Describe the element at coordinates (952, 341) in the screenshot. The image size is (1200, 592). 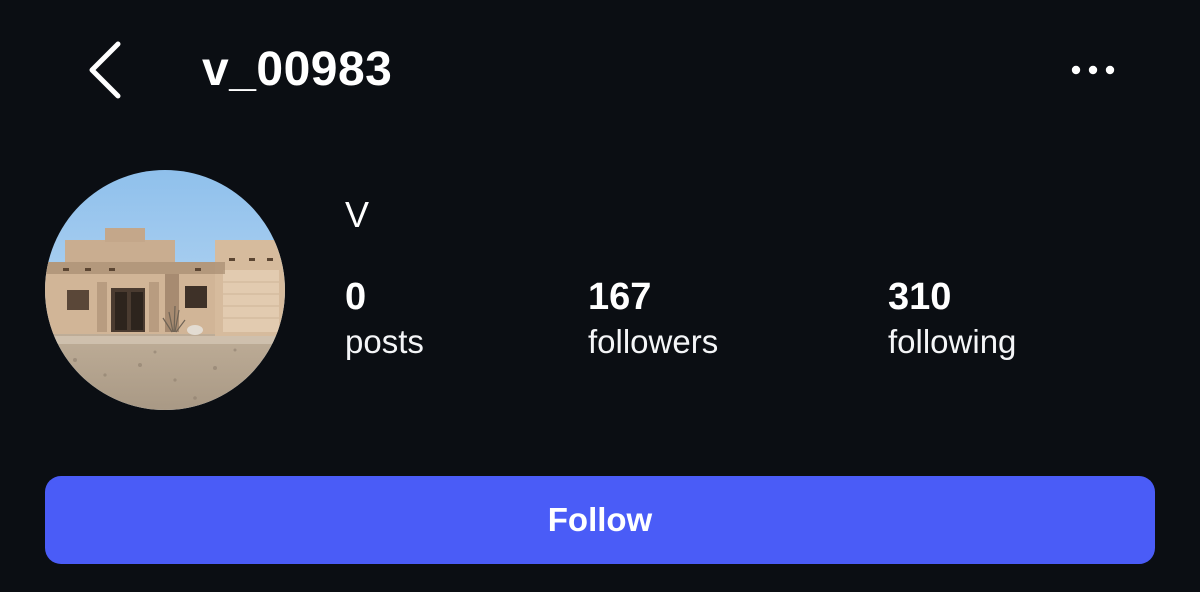
I see `stat-following-label: following` at that location.